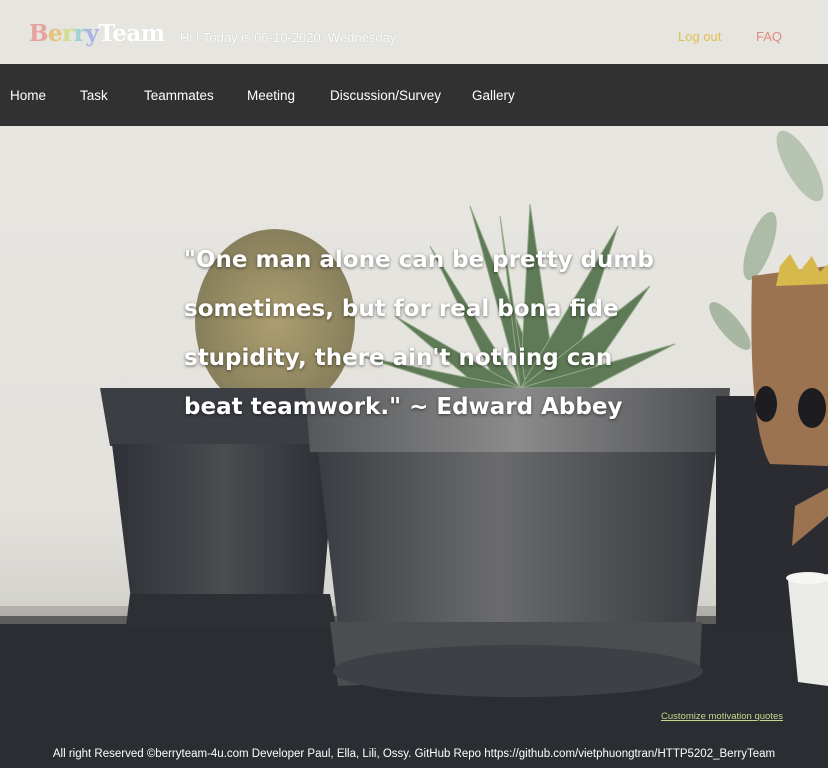 The height and width of the screenshot is (768, 828). What do you see at coordinates (769, 36) in the screenshot?
I see `faq-link: FAQ` at bounding box center [769, 36].